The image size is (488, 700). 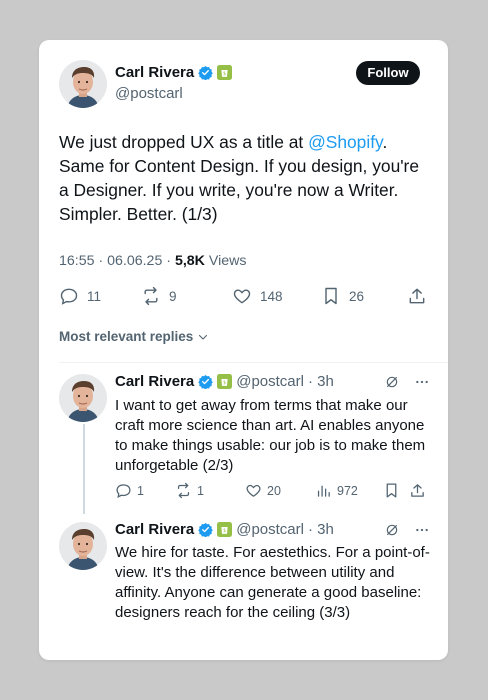 I want to click on like-button: 20, so click(x=263, y=490).